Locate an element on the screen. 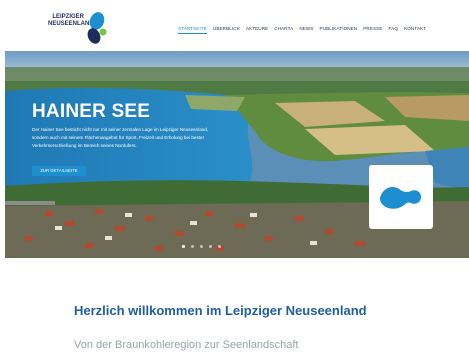 Image resolution: width=469 pixels, height=355 pixels. logo-line-2: NEUSEENLAND is located at coordinates (71, 24).